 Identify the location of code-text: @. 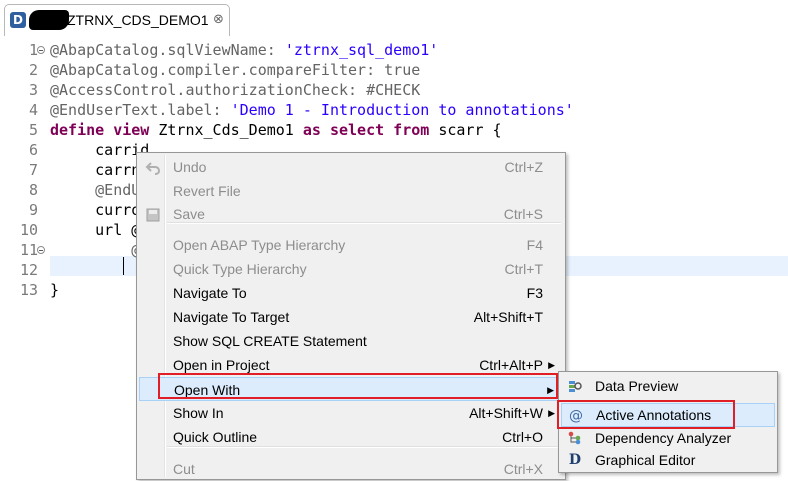
(95, 250).